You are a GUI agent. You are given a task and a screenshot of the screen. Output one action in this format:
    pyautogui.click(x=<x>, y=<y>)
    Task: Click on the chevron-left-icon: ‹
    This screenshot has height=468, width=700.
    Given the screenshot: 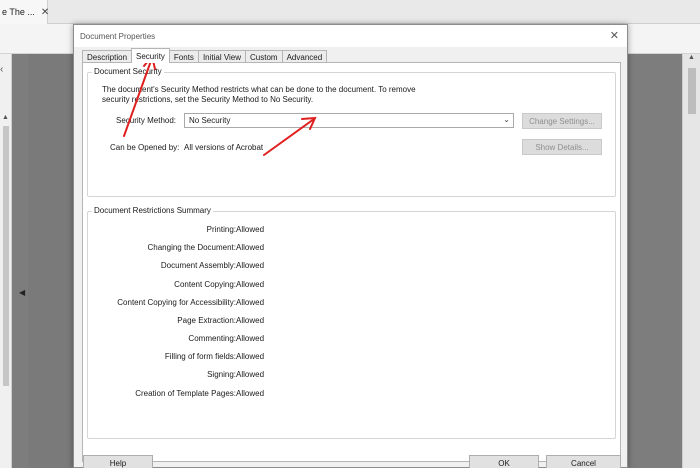 What is the action you would take?
    pyautogui.click(x=1, y=69)
    